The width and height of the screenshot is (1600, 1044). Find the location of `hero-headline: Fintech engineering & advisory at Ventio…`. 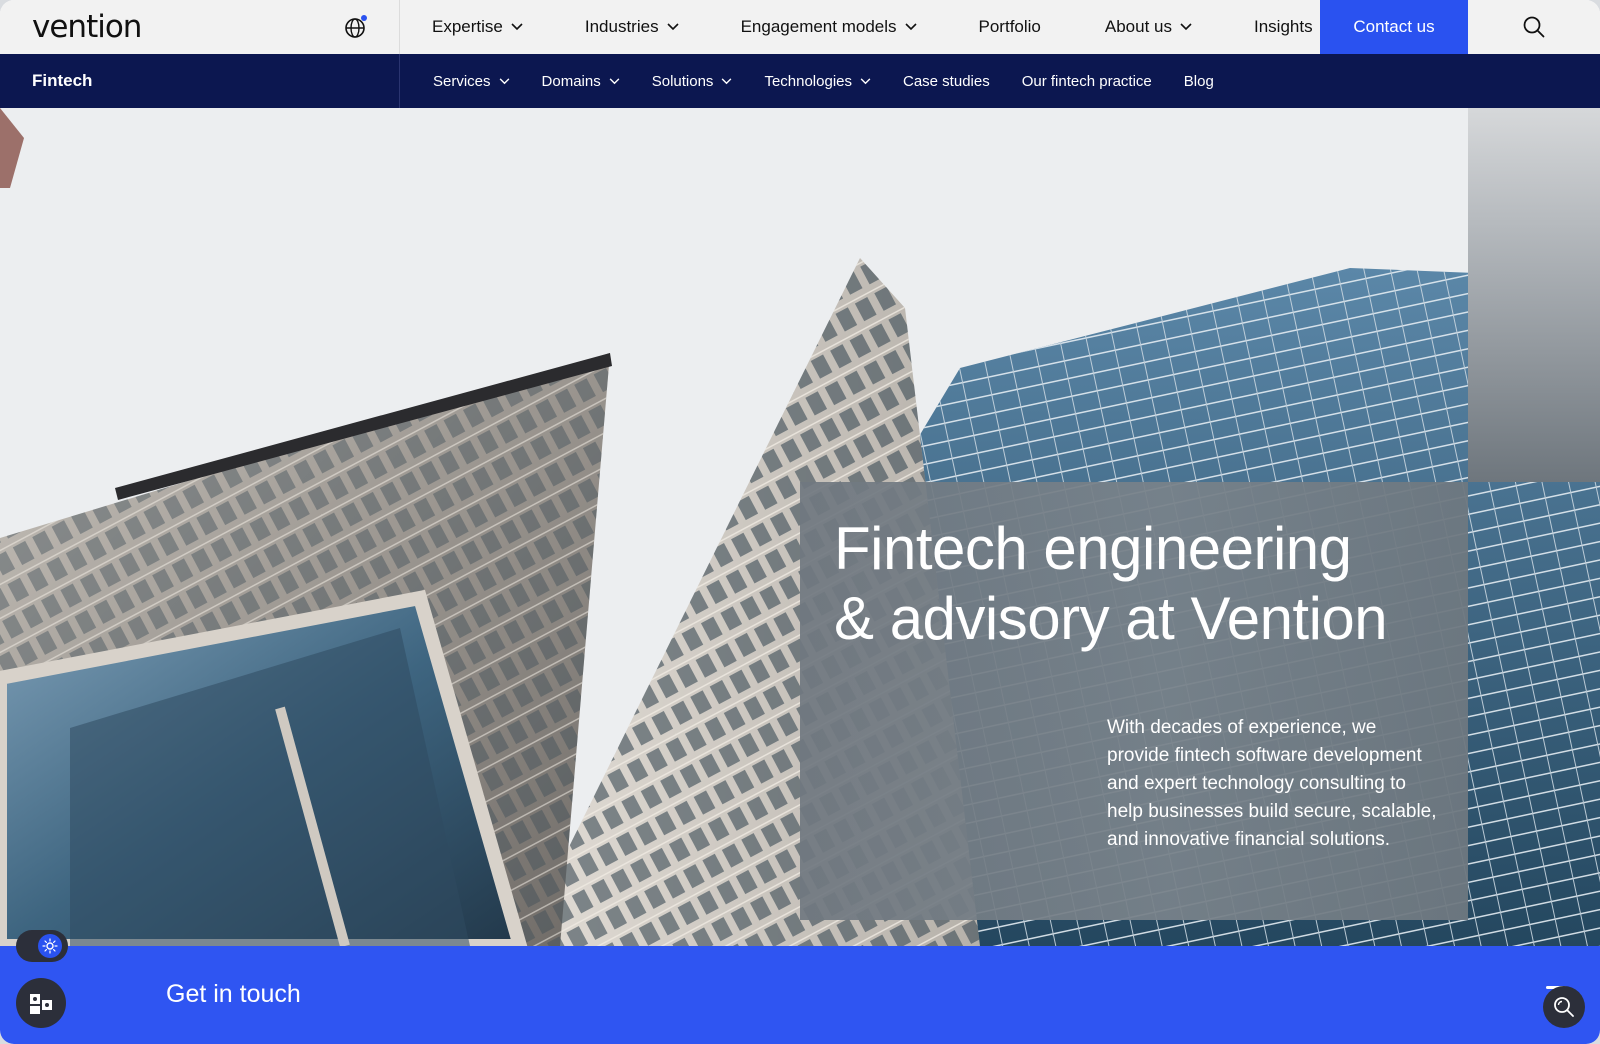

hero-headline: Fintech engineering & advisory at Ventio… is located at coordinates (1144, 584).